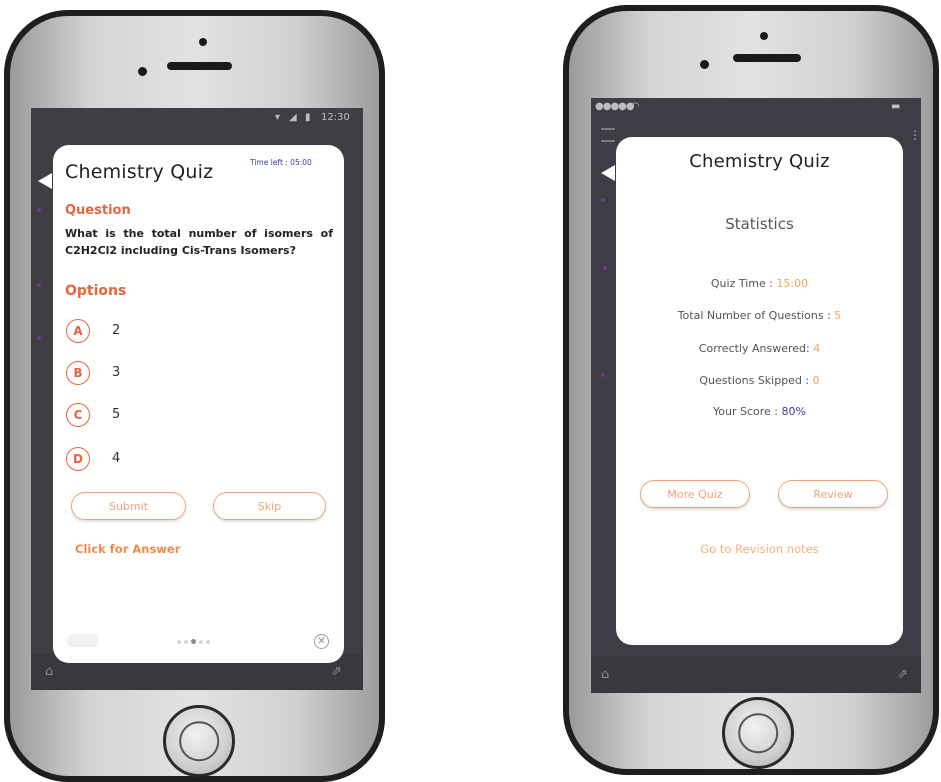 The height and width of the screenshot is (782, 941). Describe the element at coordinates (166, 375) in the screenshot. I see `option-b: B 3` at that location.